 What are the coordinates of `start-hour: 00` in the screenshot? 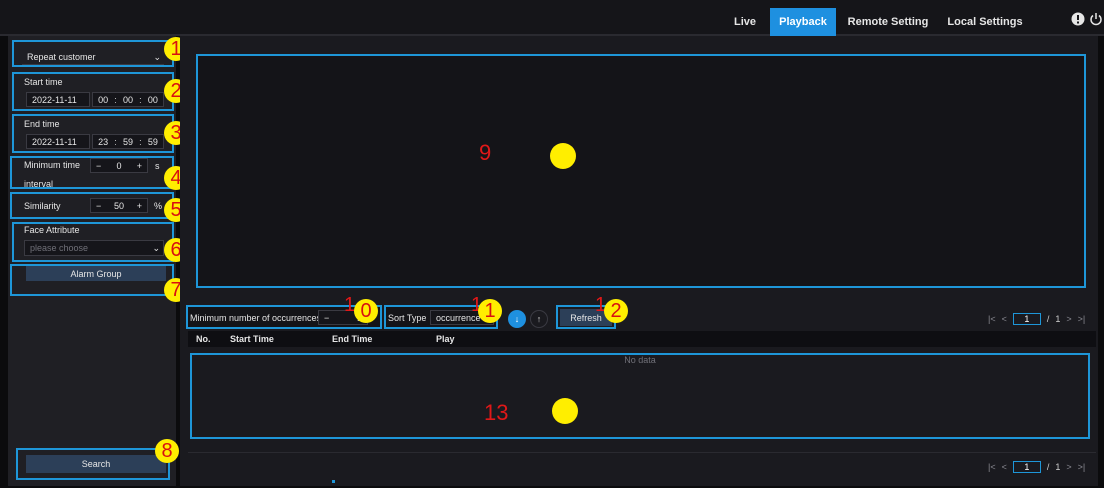 It's located at (103, 100).